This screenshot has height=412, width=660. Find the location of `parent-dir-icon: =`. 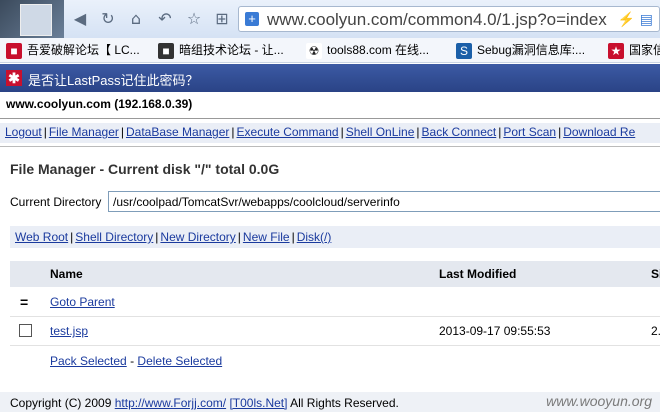

parent-dir-icon: = is located at coordinates (24, 302).